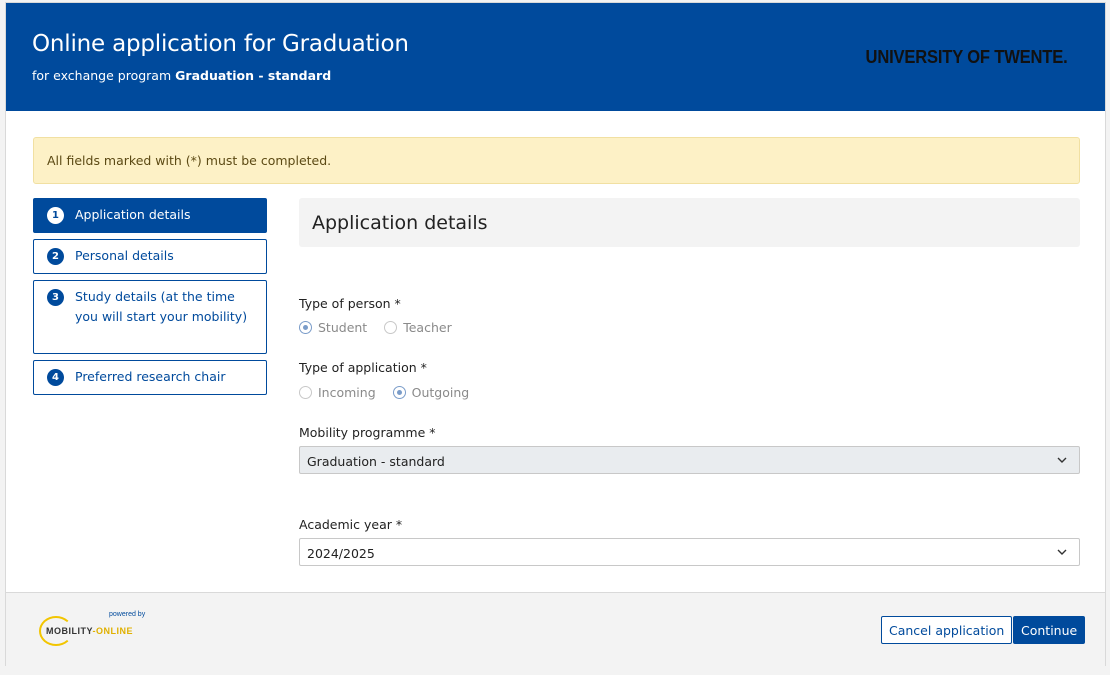 Image resolution: width=1110 pixels, height=675 pixels. Describe the element at coordinates (440, 392) in the screenshot. I see `radio-label: Outgoing` at that location.